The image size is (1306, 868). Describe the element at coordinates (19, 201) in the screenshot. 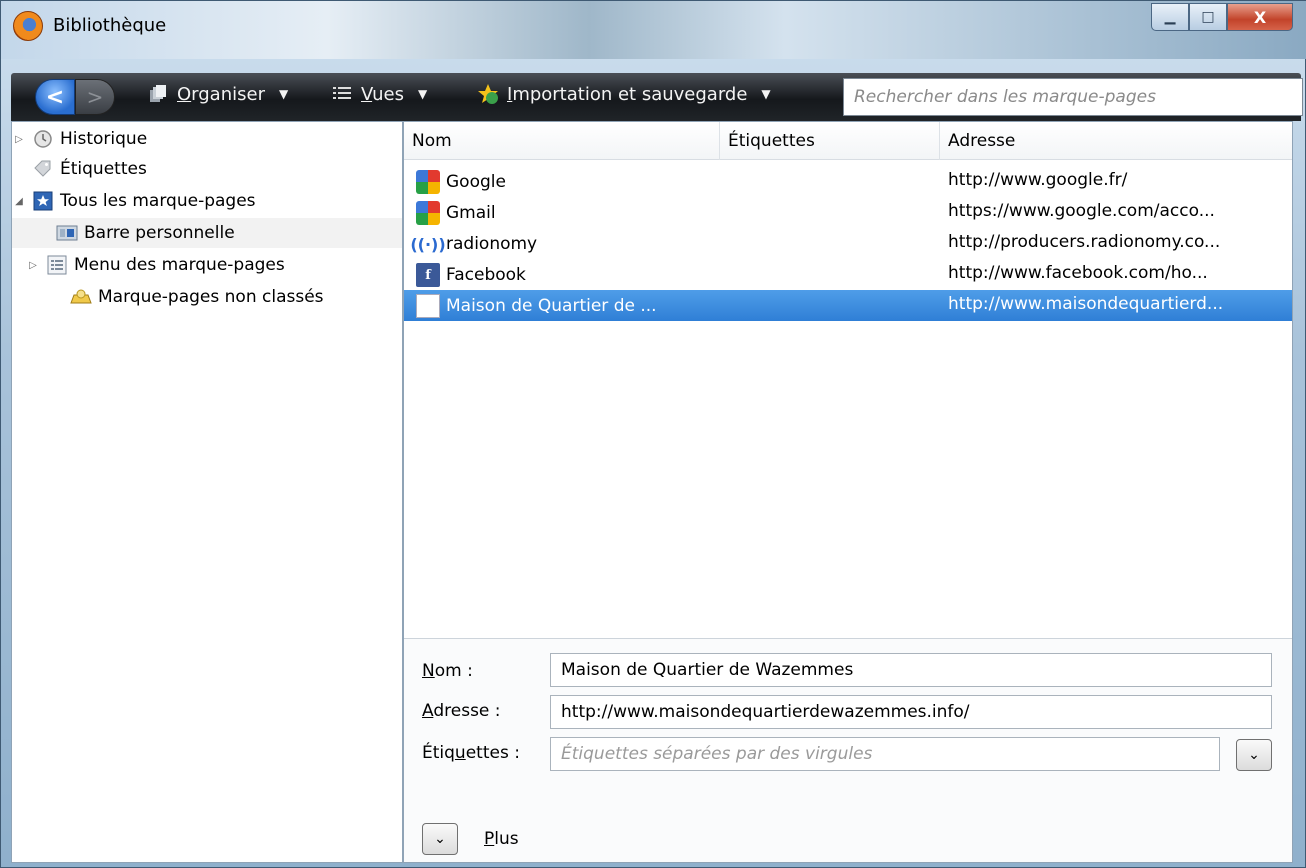

I see `collapse-arrow-icon: ◢` at that location.